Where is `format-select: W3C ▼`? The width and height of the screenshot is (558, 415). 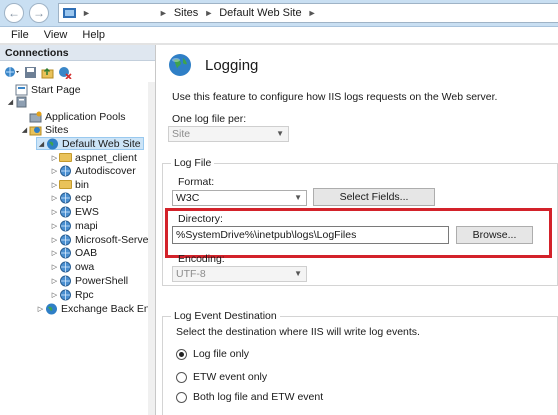
format-select: W3C ▼ is located at coordinates (239, 198).